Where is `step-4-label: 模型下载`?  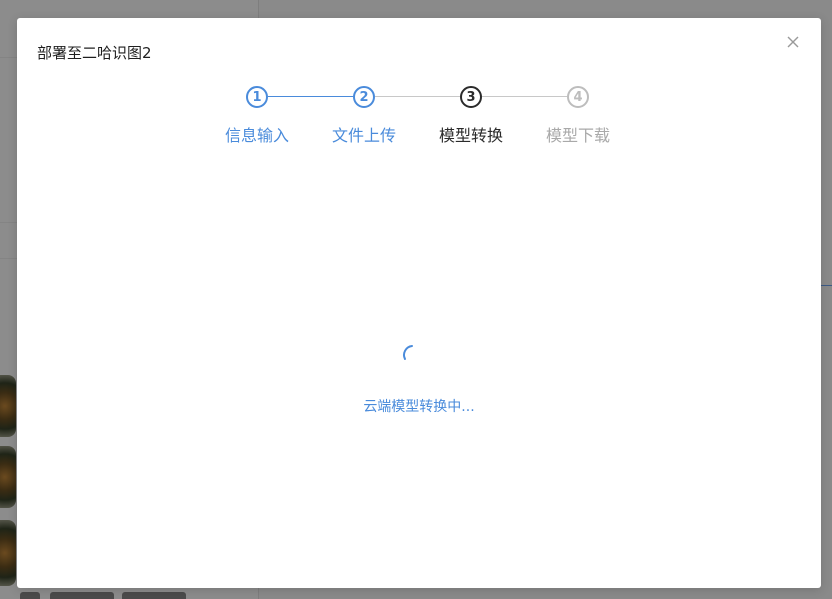 step-4-label: 模型下载 is located at coordinates (577, 135).